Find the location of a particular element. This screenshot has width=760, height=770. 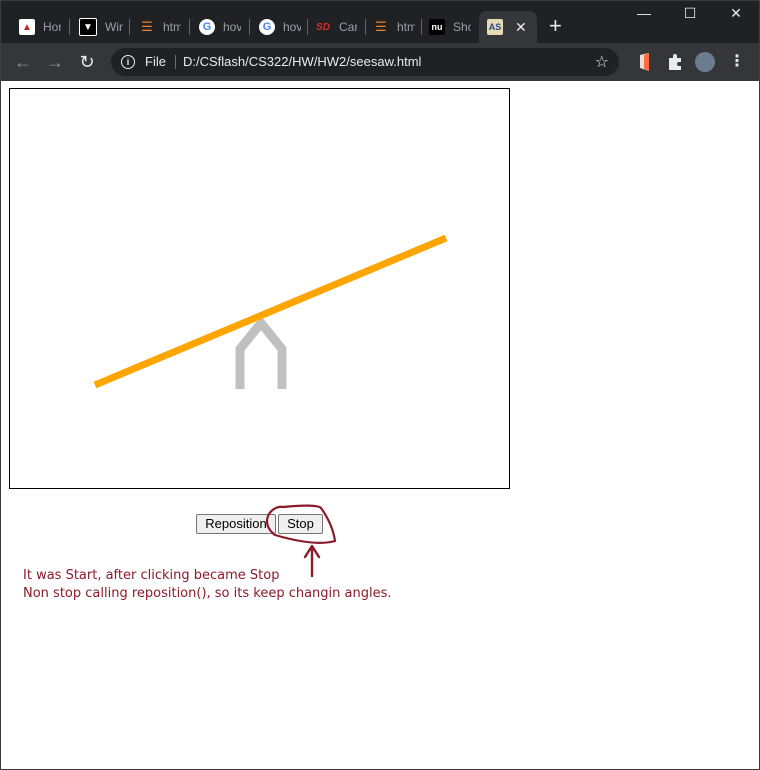

tab-5: G hov is located at coordinates (279, 27).